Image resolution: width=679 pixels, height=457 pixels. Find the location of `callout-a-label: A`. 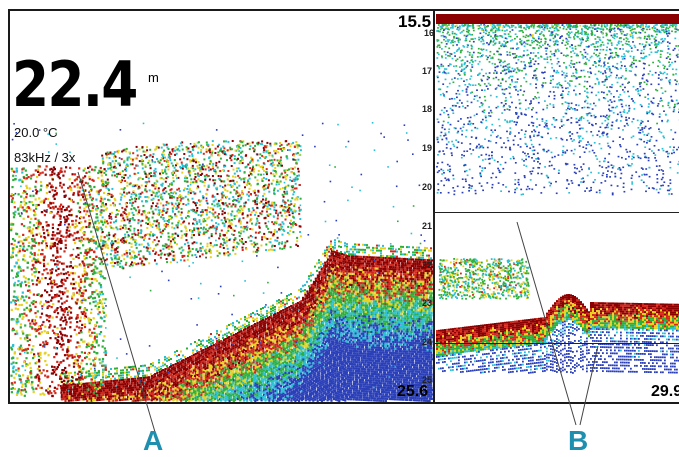

callout-a-label: A is located at coordinates (153, 440).